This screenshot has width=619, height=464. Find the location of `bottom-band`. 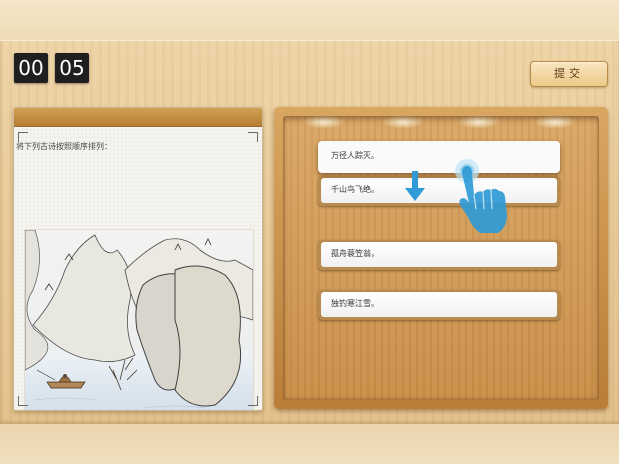

bottom-band is located at coordinates (309, 444).